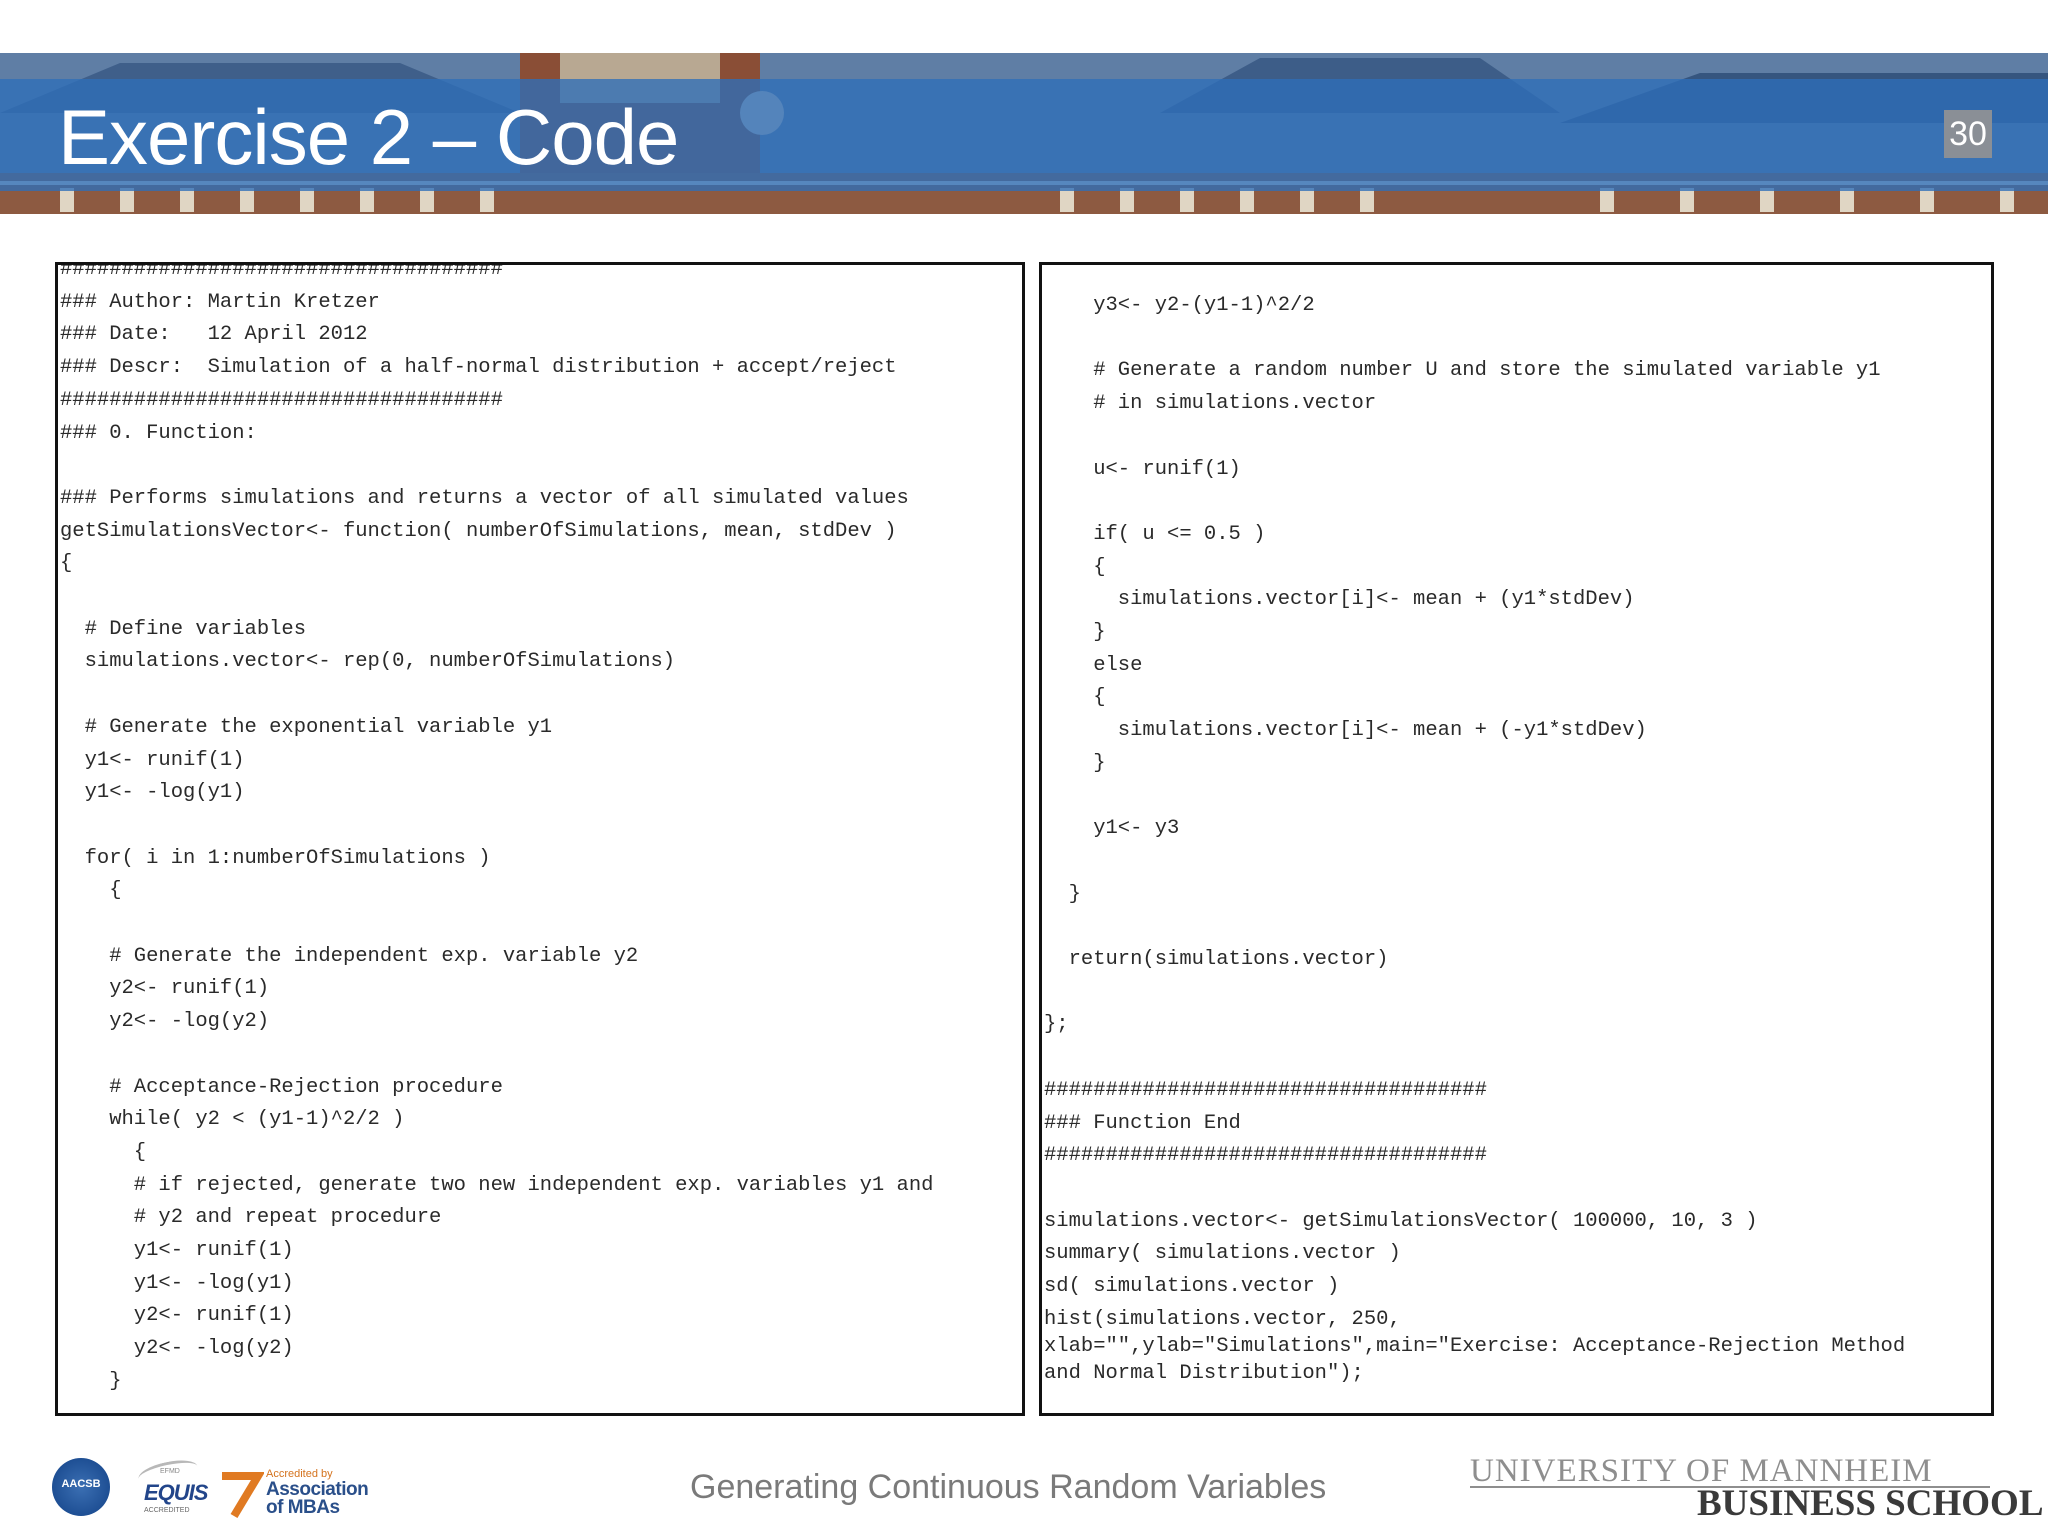 Image resolution: width=2048 pixels, height=1536 pixels. What do you see at coordinates (214, 334) in the screenshot?
I see `code-line: ### Date: 12 April 2012` at bounding box center [214, 334].